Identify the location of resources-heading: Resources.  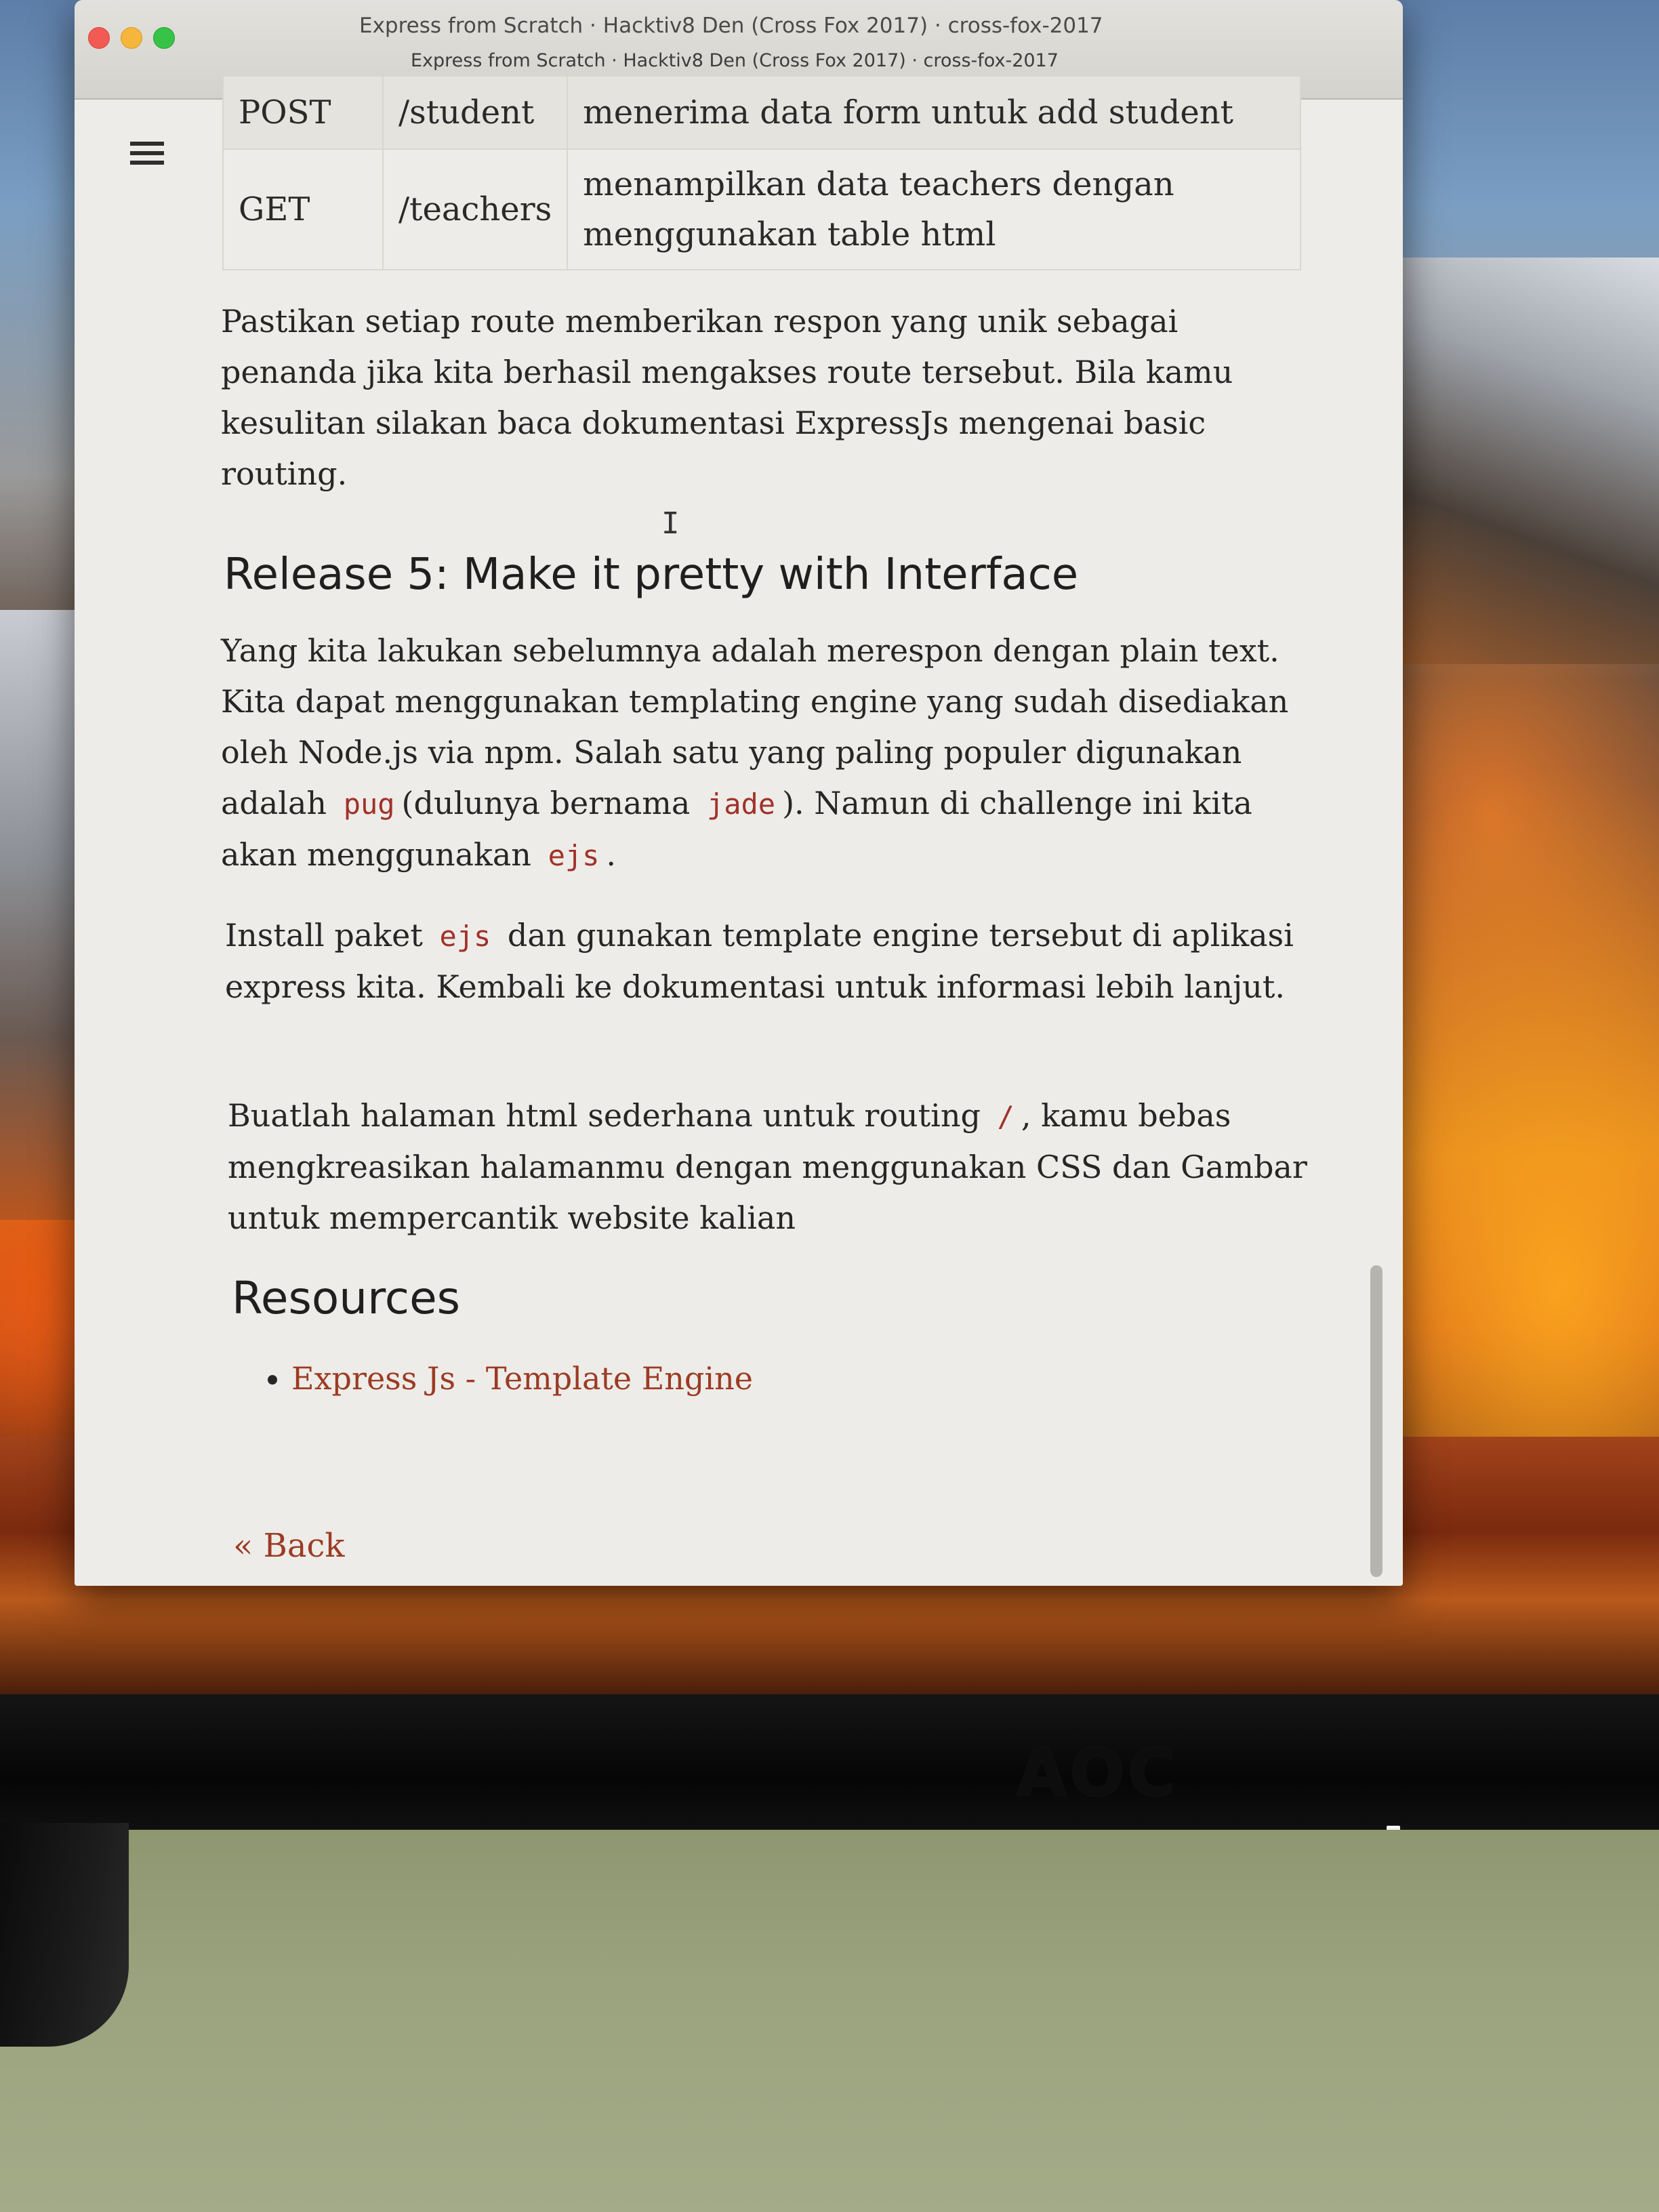
(346, 1298).